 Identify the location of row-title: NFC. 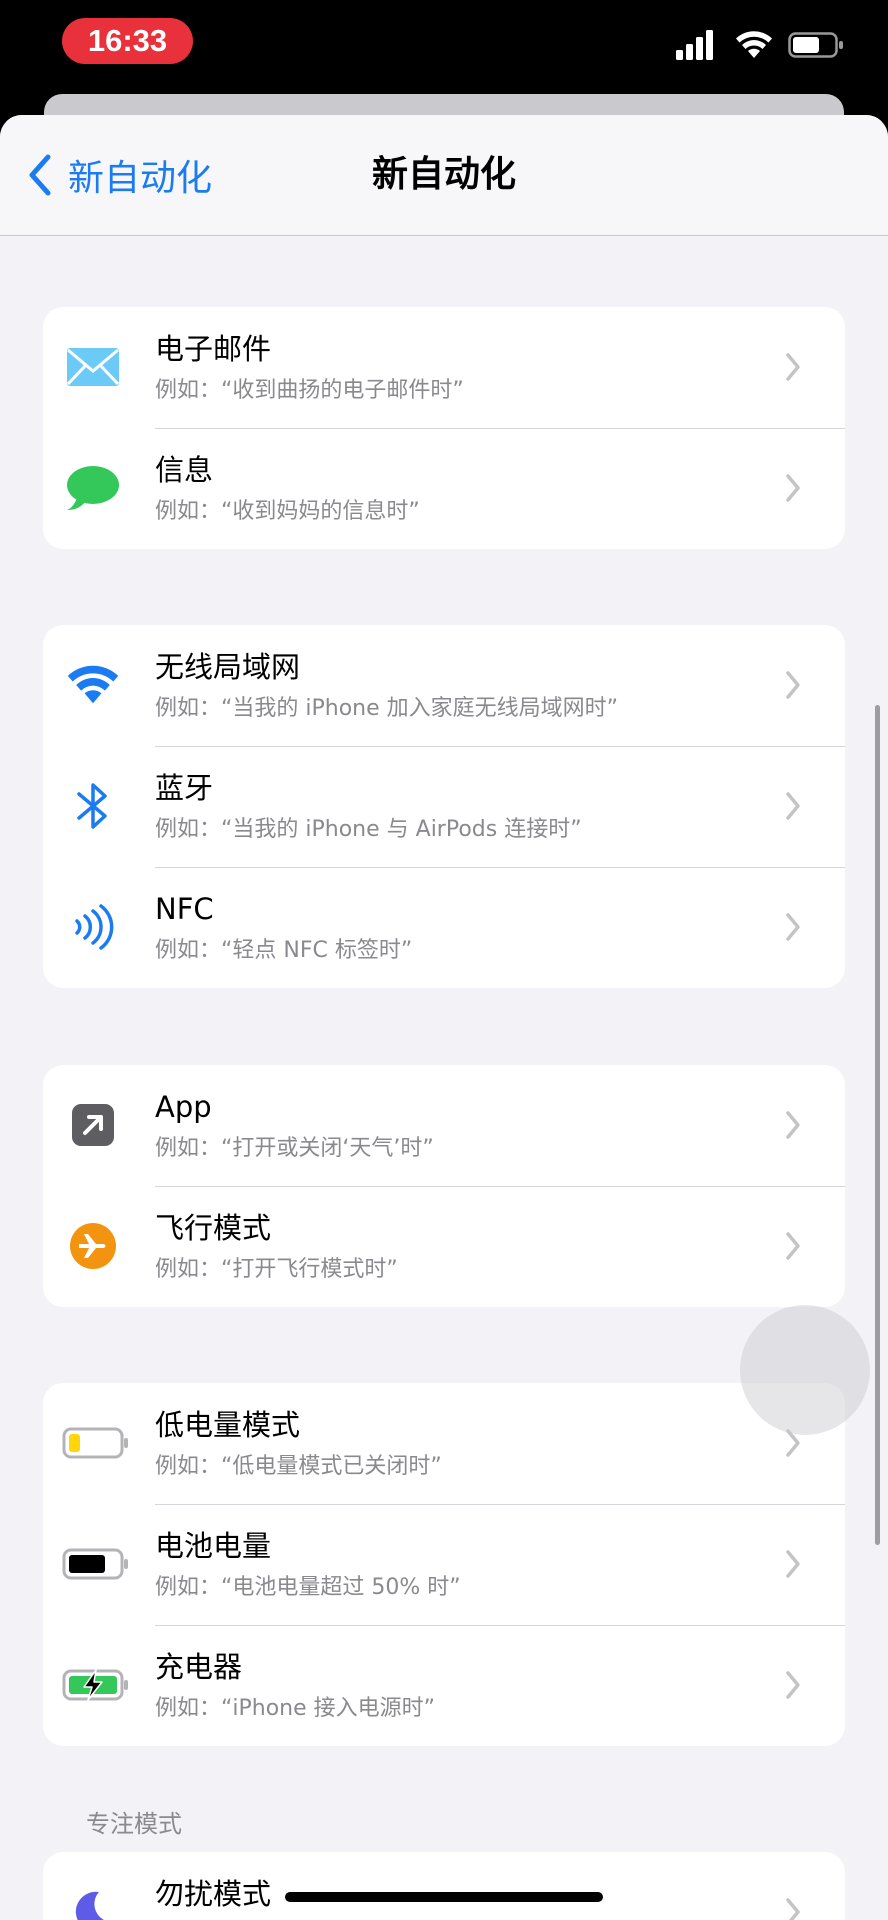
(184, 909).